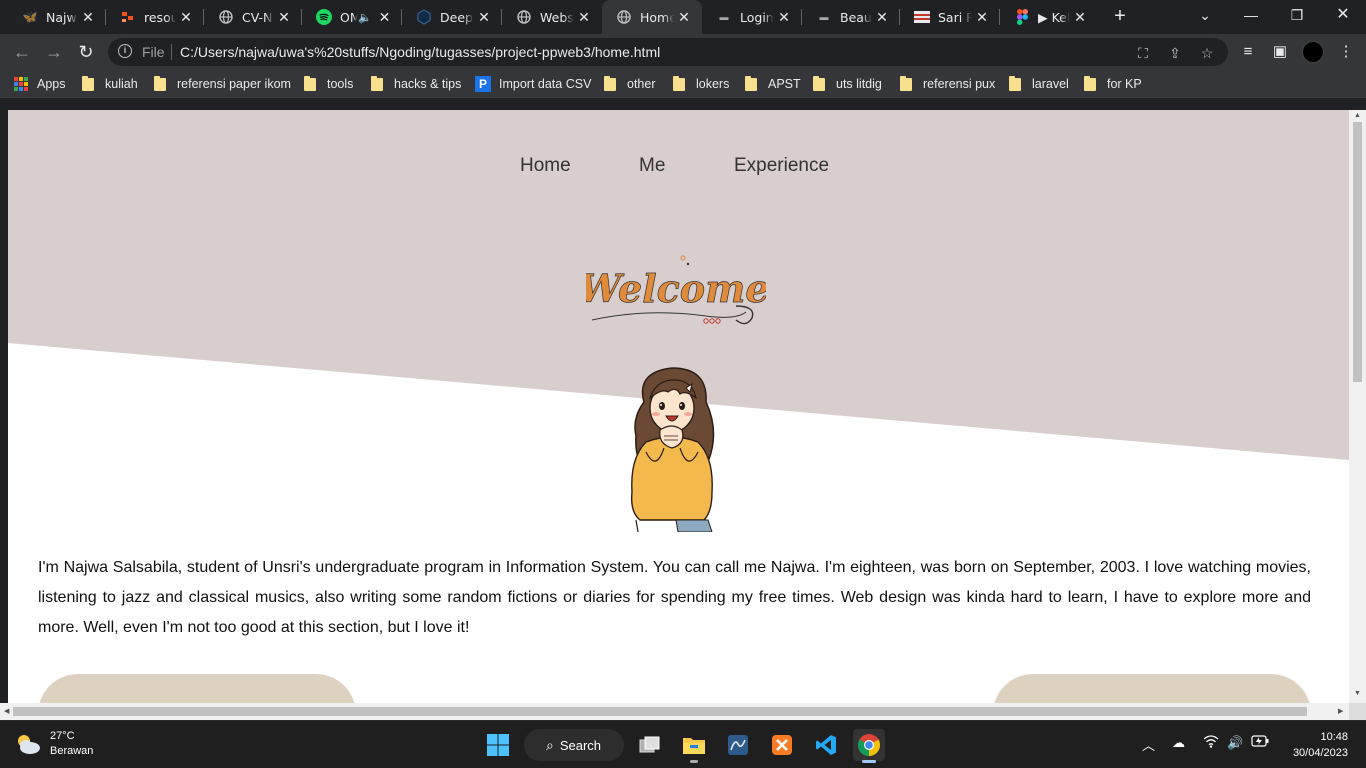  What do you see at coordinates (574, 745) in the screenshot?
I see `taskbar-search: ⌕ Search` at bounding box center [574, 745].